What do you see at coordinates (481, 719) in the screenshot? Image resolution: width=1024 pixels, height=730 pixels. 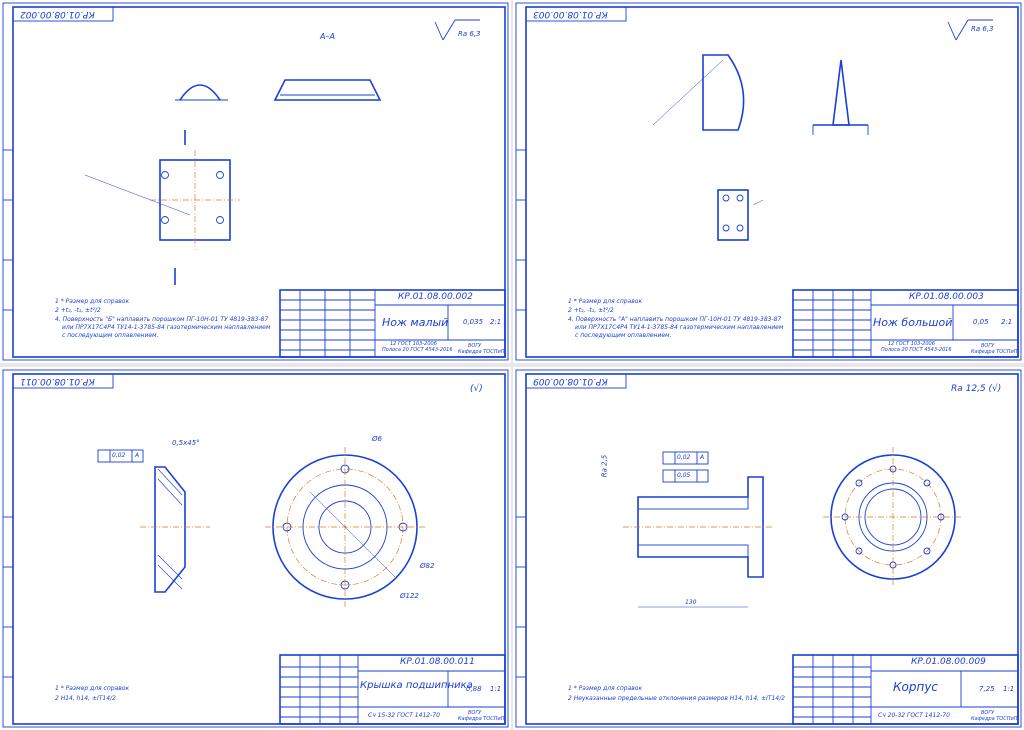 I see `sheet-3-org-2: Кафедра ТОСПиП` at bounding box center [481, 719].